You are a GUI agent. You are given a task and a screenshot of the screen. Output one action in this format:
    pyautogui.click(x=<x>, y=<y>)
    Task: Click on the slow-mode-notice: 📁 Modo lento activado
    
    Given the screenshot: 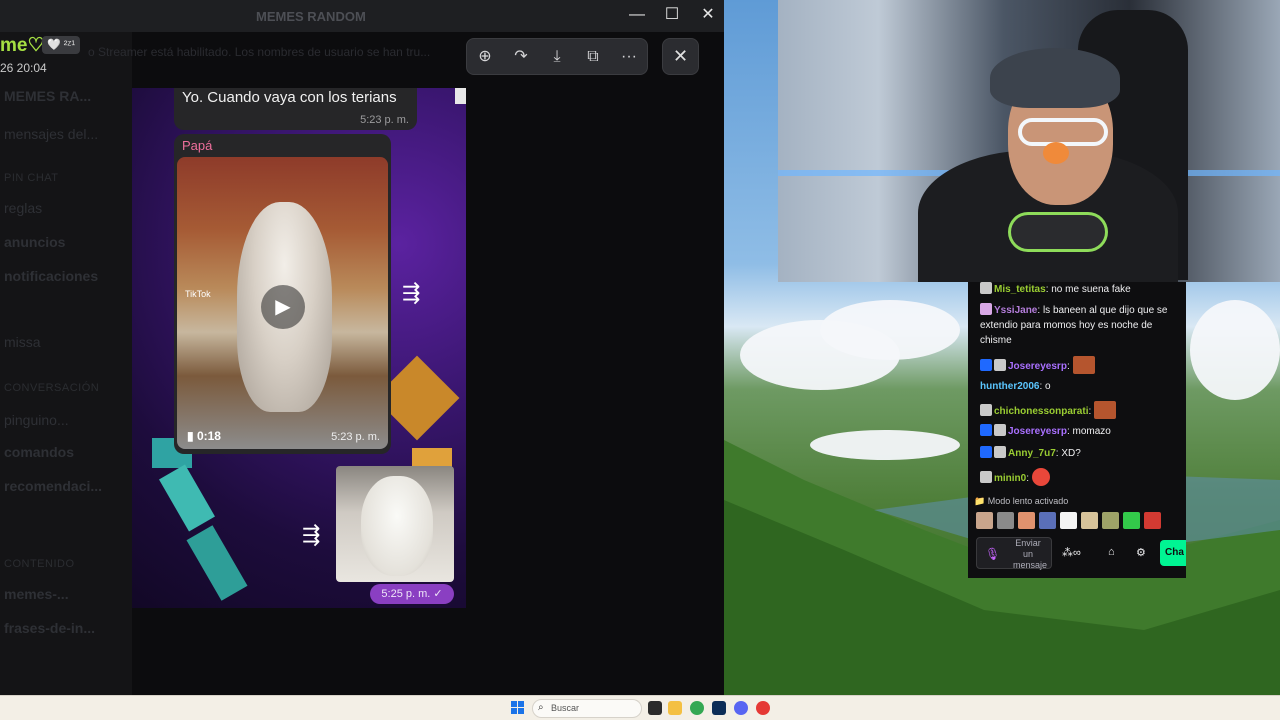 What is the action you would take?
    pyautogui.click(x=1021, y=501)
    